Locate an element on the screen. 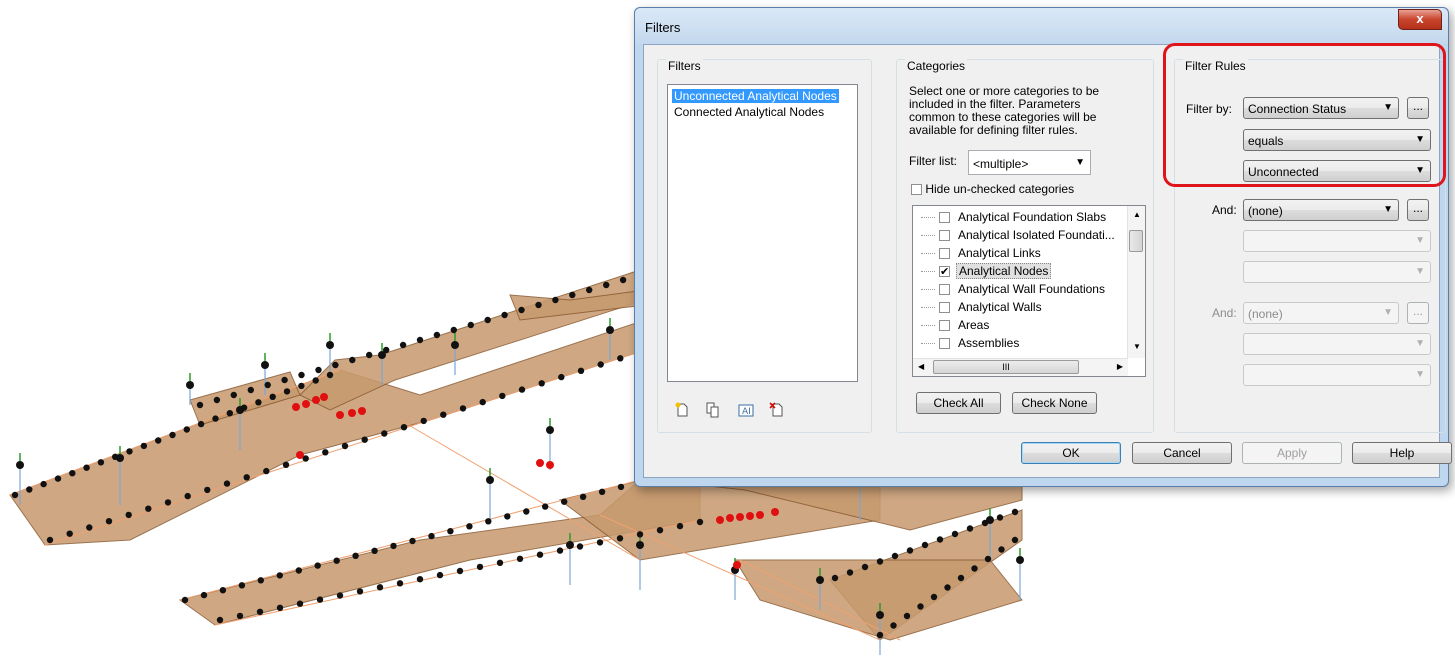 Image resolution: width=1455 pixels, height=656 pixels. and-value-dropdown-1: ▼ is located at coordinates (1337, 272).